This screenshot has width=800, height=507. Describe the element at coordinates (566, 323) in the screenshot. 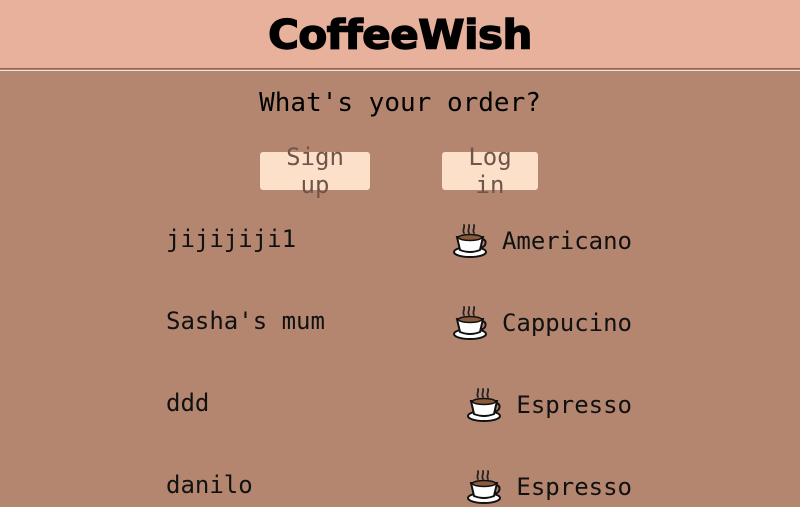

I see `drink-label: Cappucino` at that location.